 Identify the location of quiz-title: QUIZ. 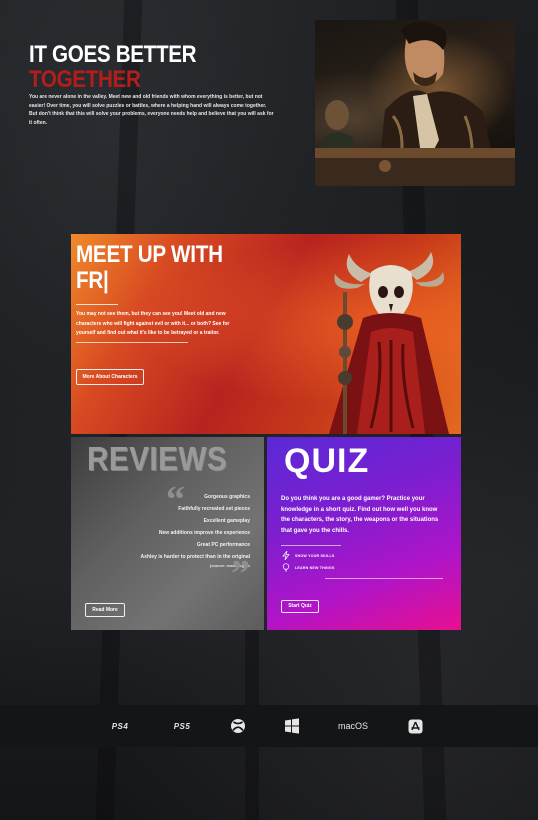
(327, 461).